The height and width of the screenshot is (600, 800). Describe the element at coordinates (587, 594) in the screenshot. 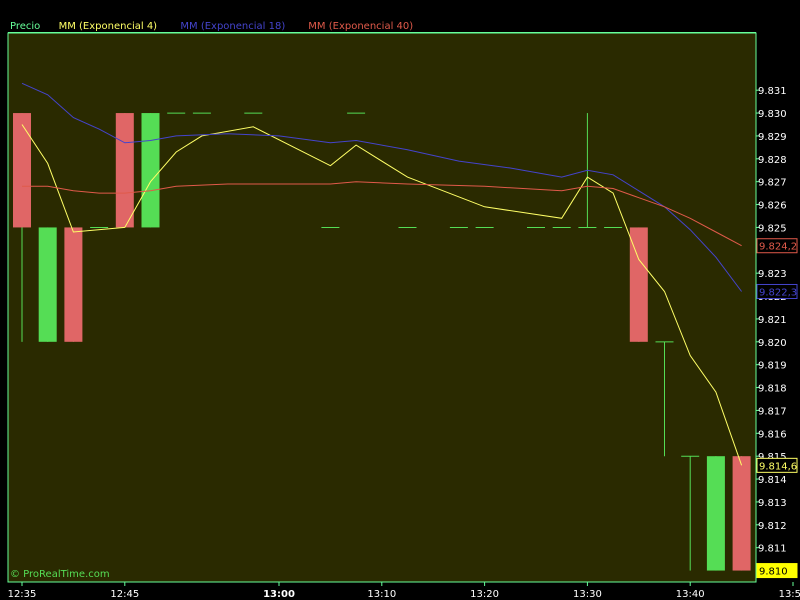

I see `x-tick-label: 13:30` at that location.